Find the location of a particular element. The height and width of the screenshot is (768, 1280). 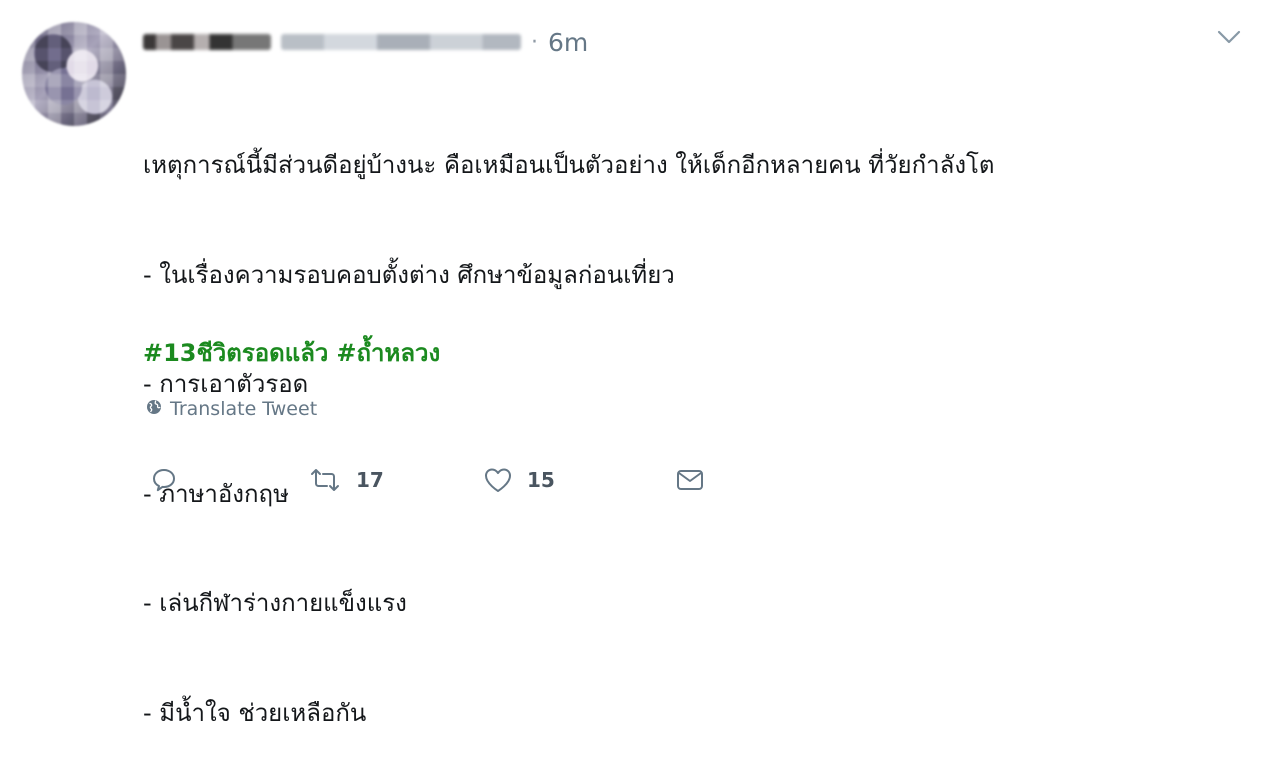

translate-label: Translate Tweet is located at coordinates (244, 409).